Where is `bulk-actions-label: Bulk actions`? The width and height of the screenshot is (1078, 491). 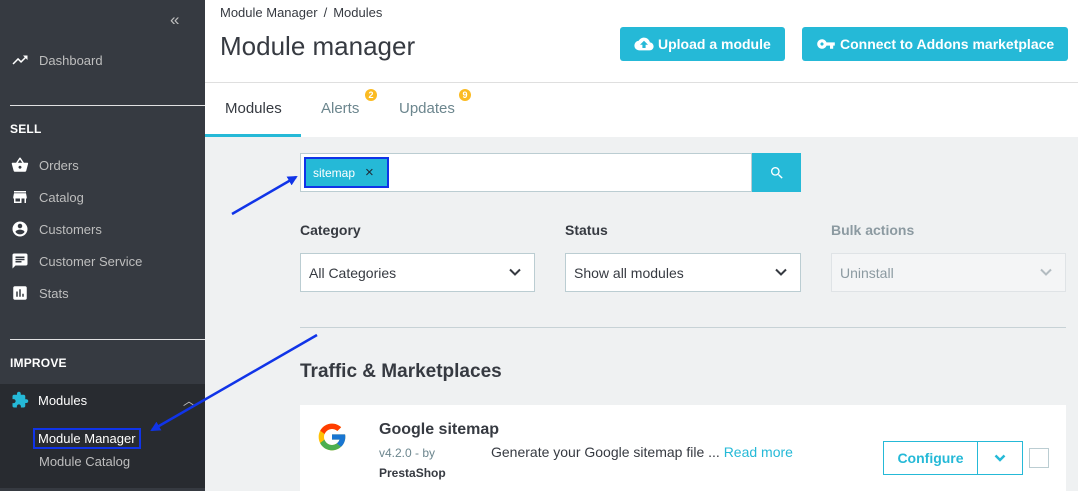 bulk-actions-label: Bulk actions is located at coordinates (873, 230).